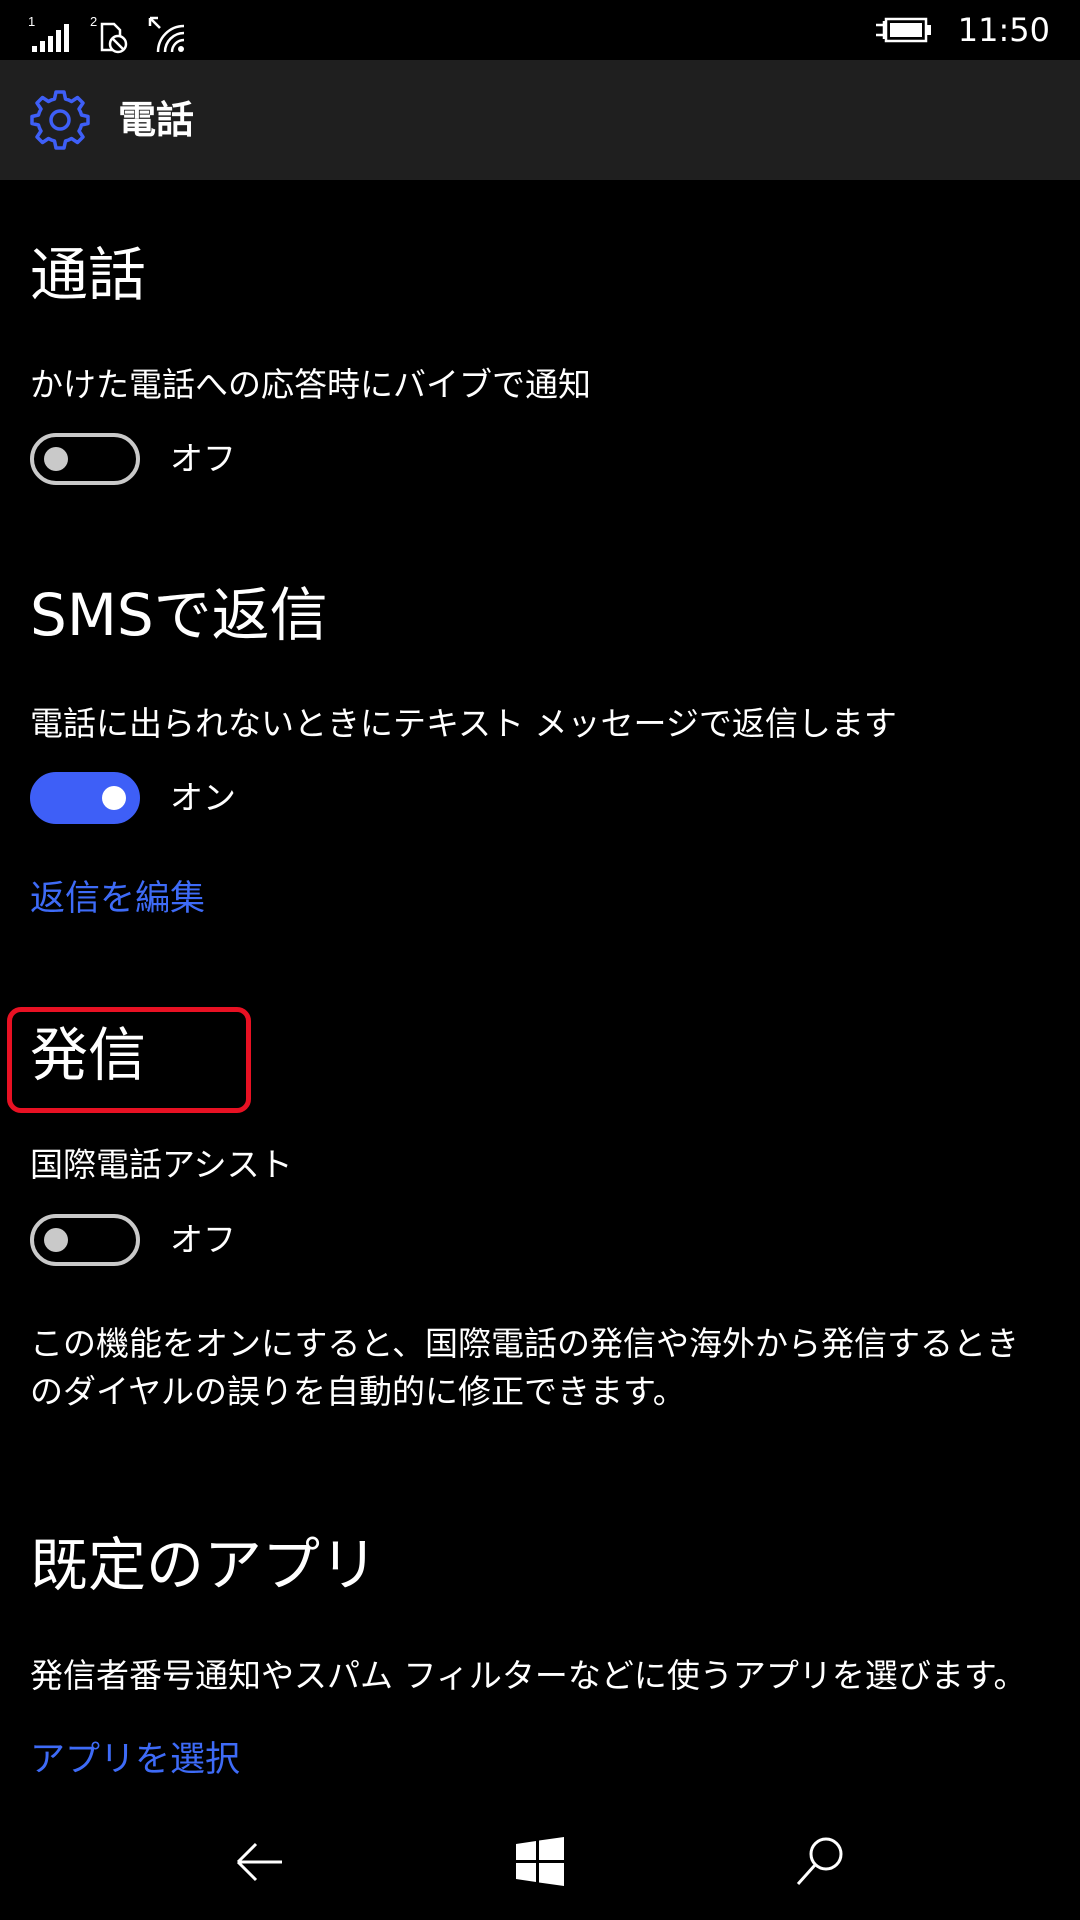  I want to click on sim2-label: 2, so click(93, 21).